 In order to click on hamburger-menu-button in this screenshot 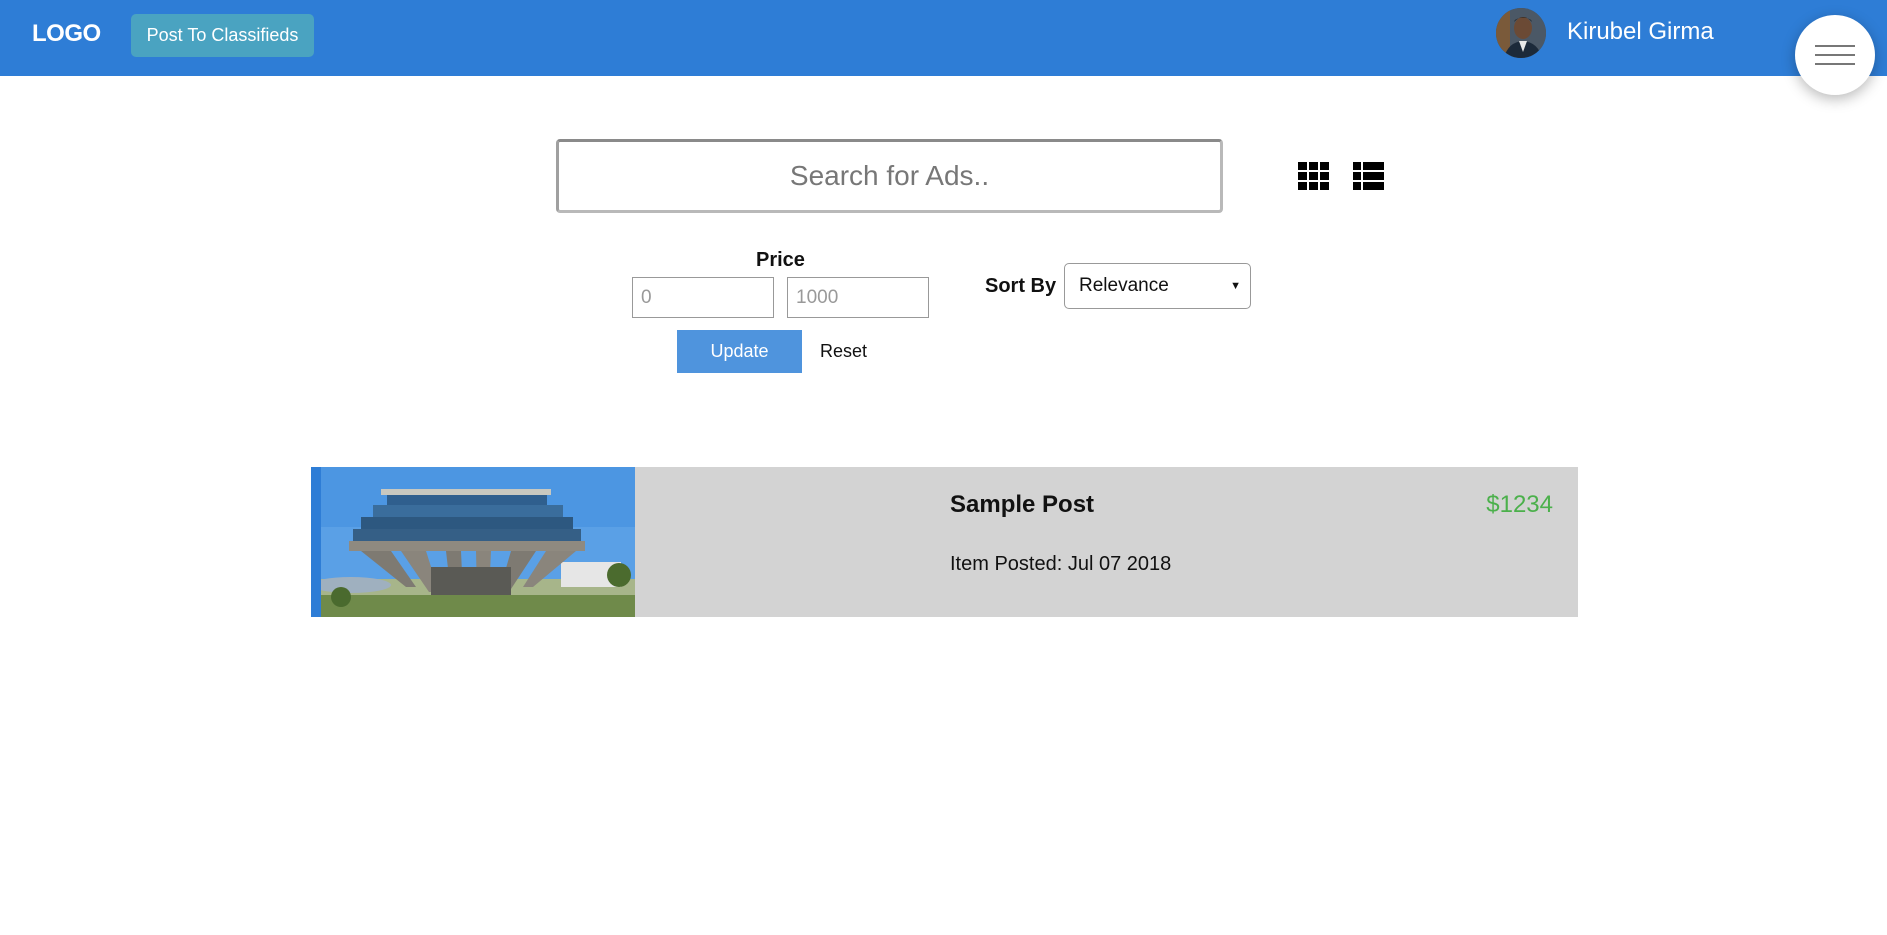, I will do `click(1835, 55)`.